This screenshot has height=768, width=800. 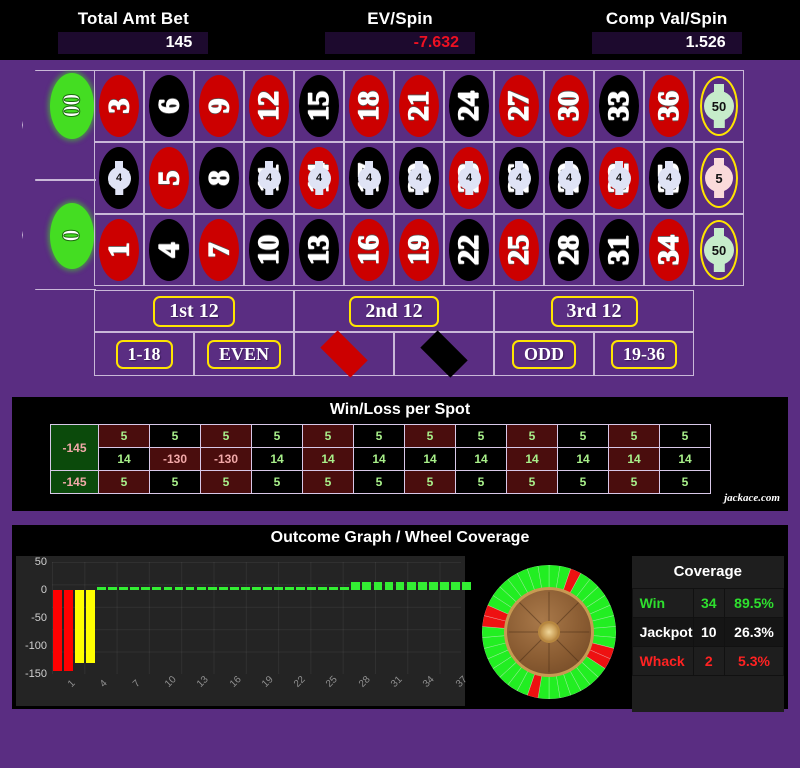 What do you see at coordinates (144, 354) in the screenshot?
I see `bet-spot-1-18: 1-18` at bounding box center [144, 354].